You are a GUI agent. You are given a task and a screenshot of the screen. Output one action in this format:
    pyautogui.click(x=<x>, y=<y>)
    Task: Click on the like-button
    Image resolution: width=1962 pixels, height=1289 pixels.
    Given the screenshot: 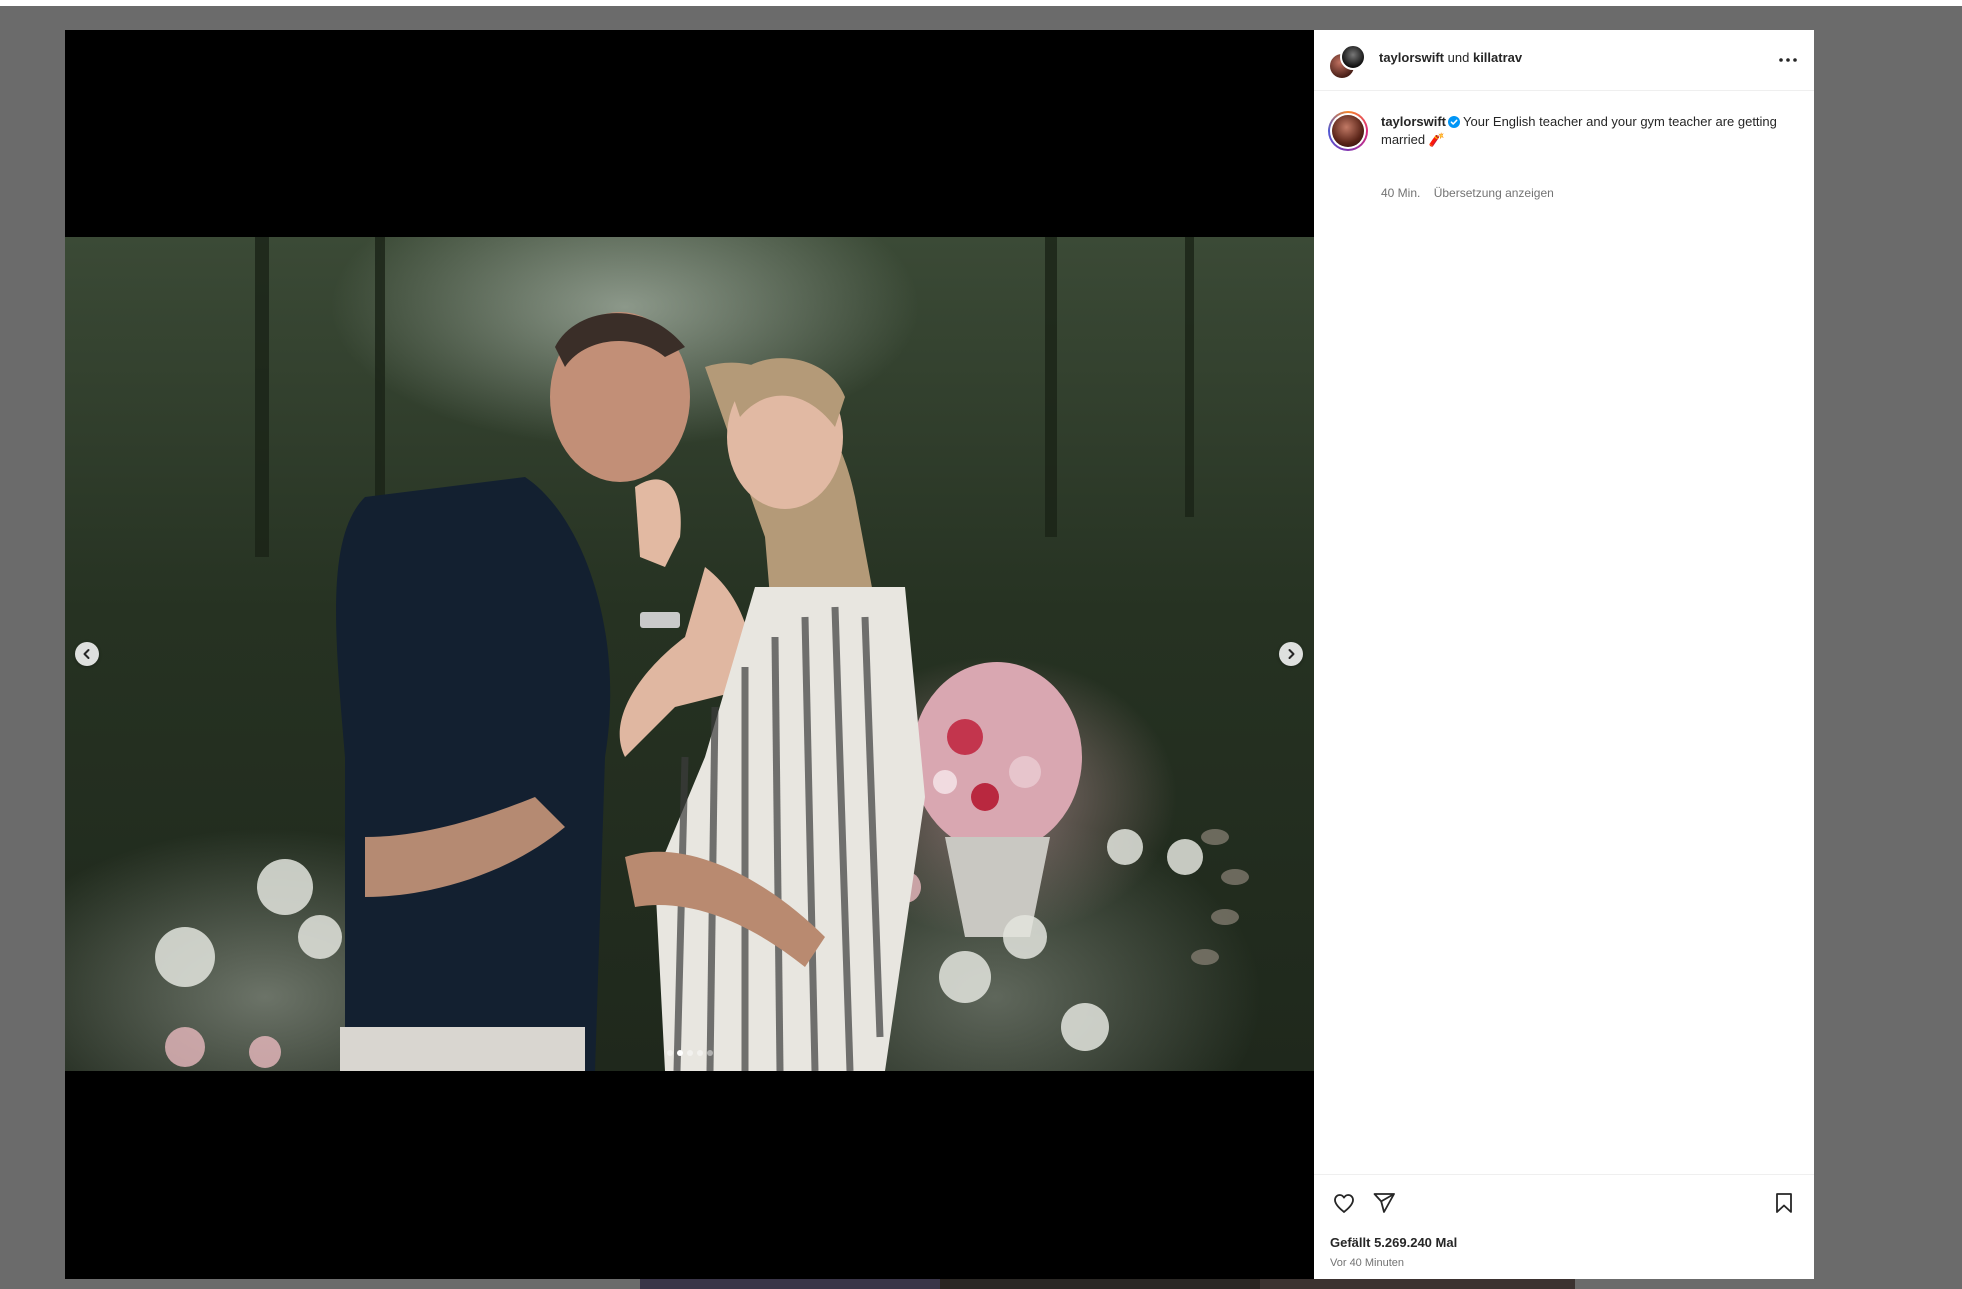 What is the action you would take?
    pyautogui.click(x=1344, y=1203)
    